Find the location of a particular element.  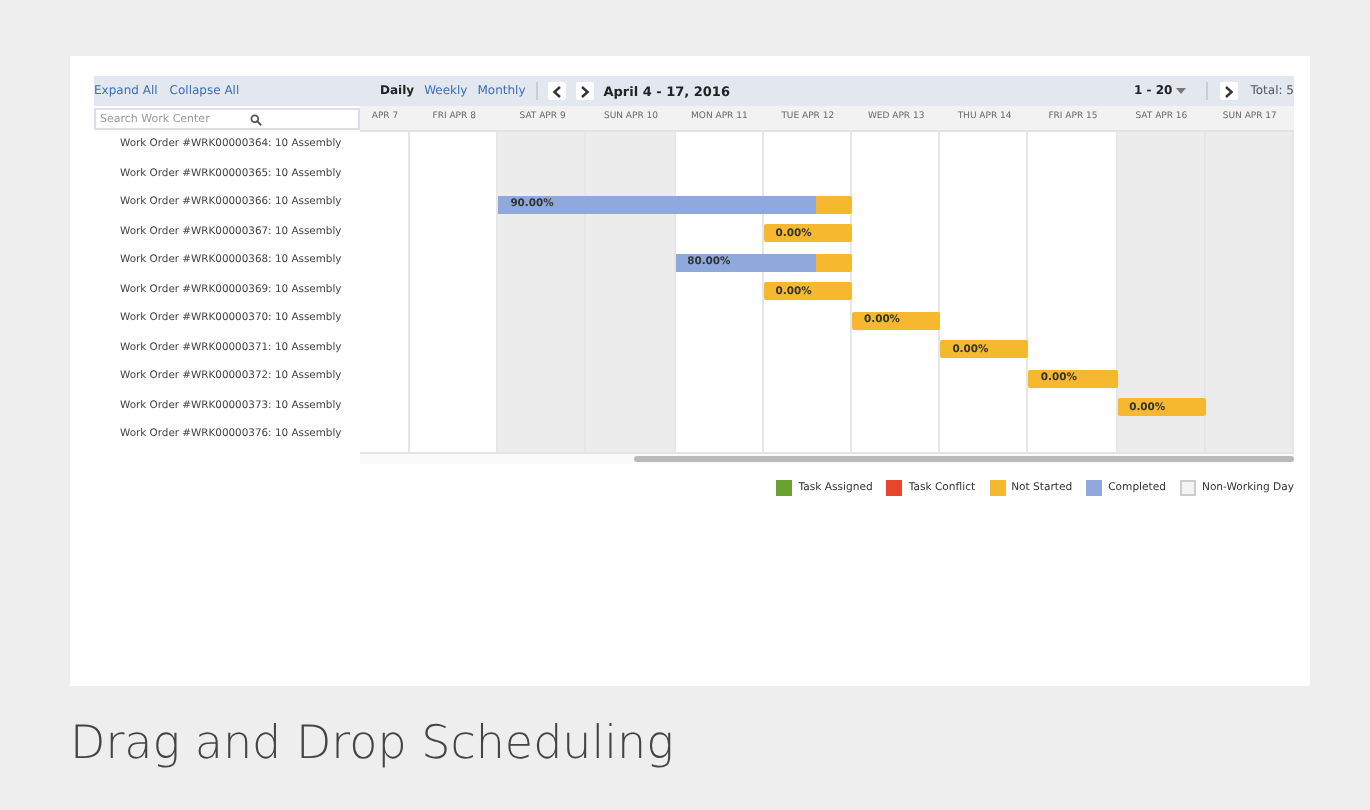

previous-button is located at coordinates (556, 91).